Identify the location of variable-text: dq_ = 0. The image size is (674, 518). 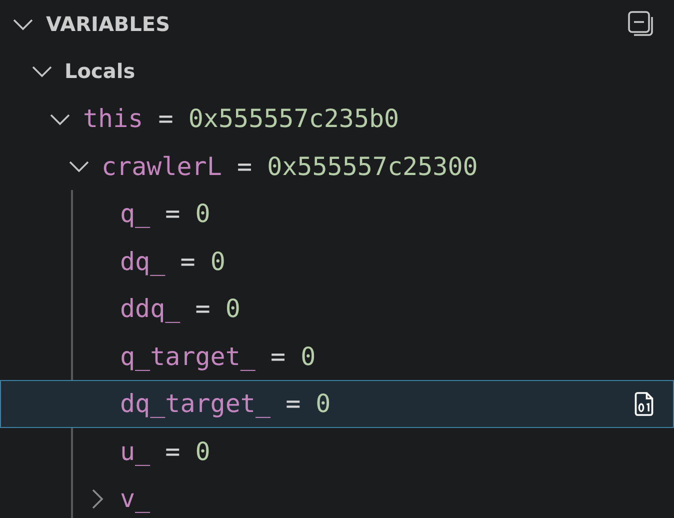
(173, 262).